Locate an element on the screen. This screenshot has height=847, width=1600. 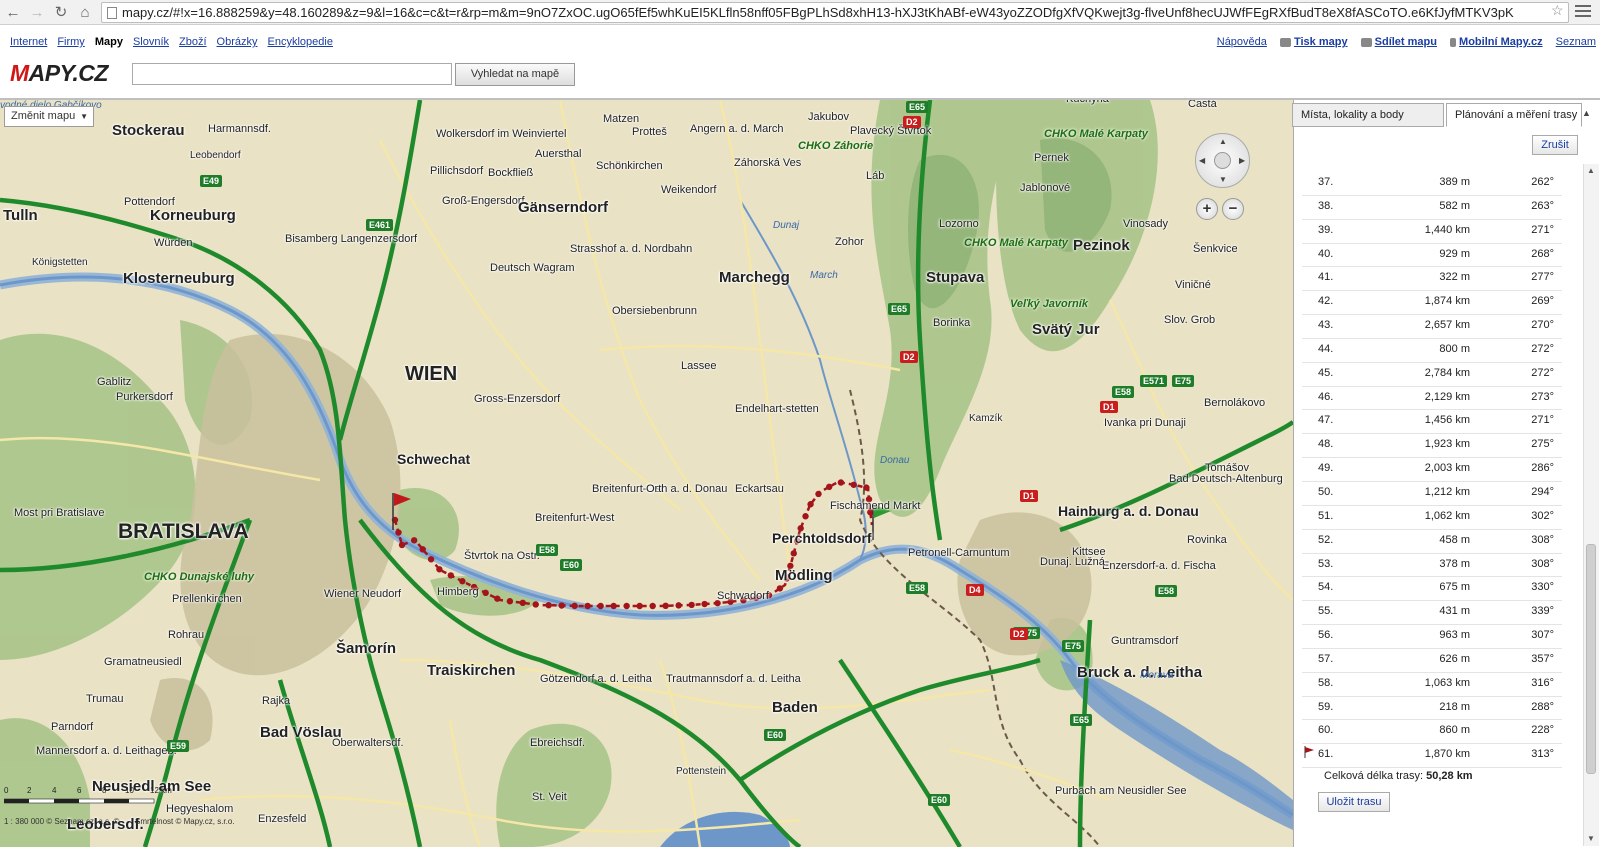
segment-distance: 218 m is located at coordinates (1454, 706).